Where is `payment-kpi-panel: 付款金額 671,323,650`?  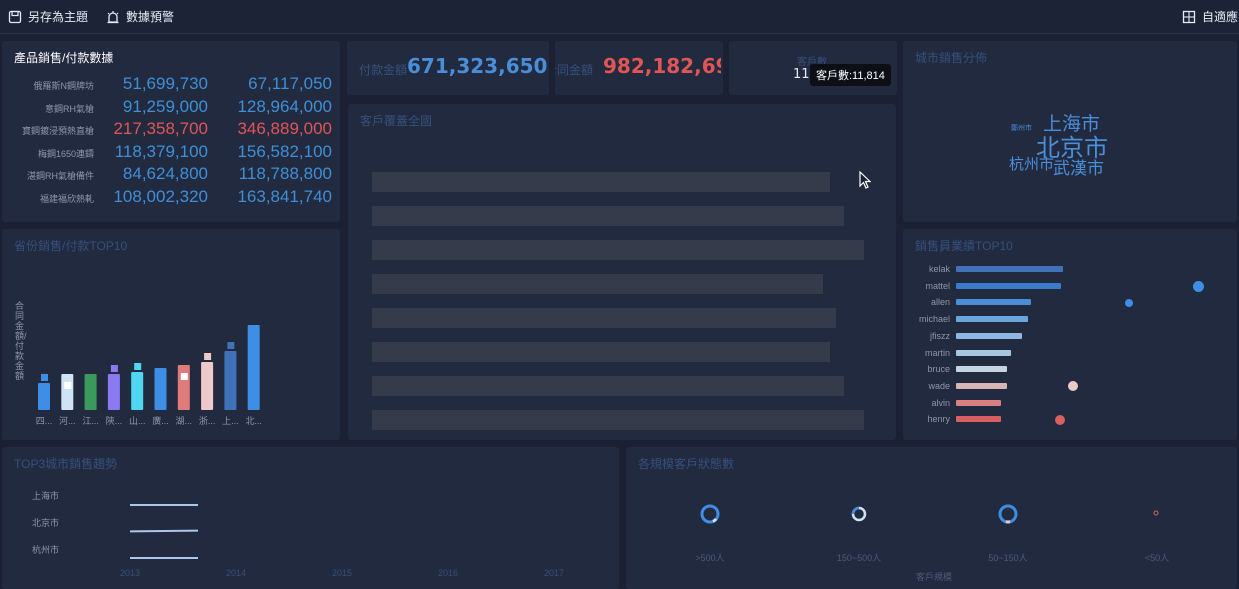
payment-kpi-panel: 付款金額 671,323,650 is located at coordinates (448, 68).